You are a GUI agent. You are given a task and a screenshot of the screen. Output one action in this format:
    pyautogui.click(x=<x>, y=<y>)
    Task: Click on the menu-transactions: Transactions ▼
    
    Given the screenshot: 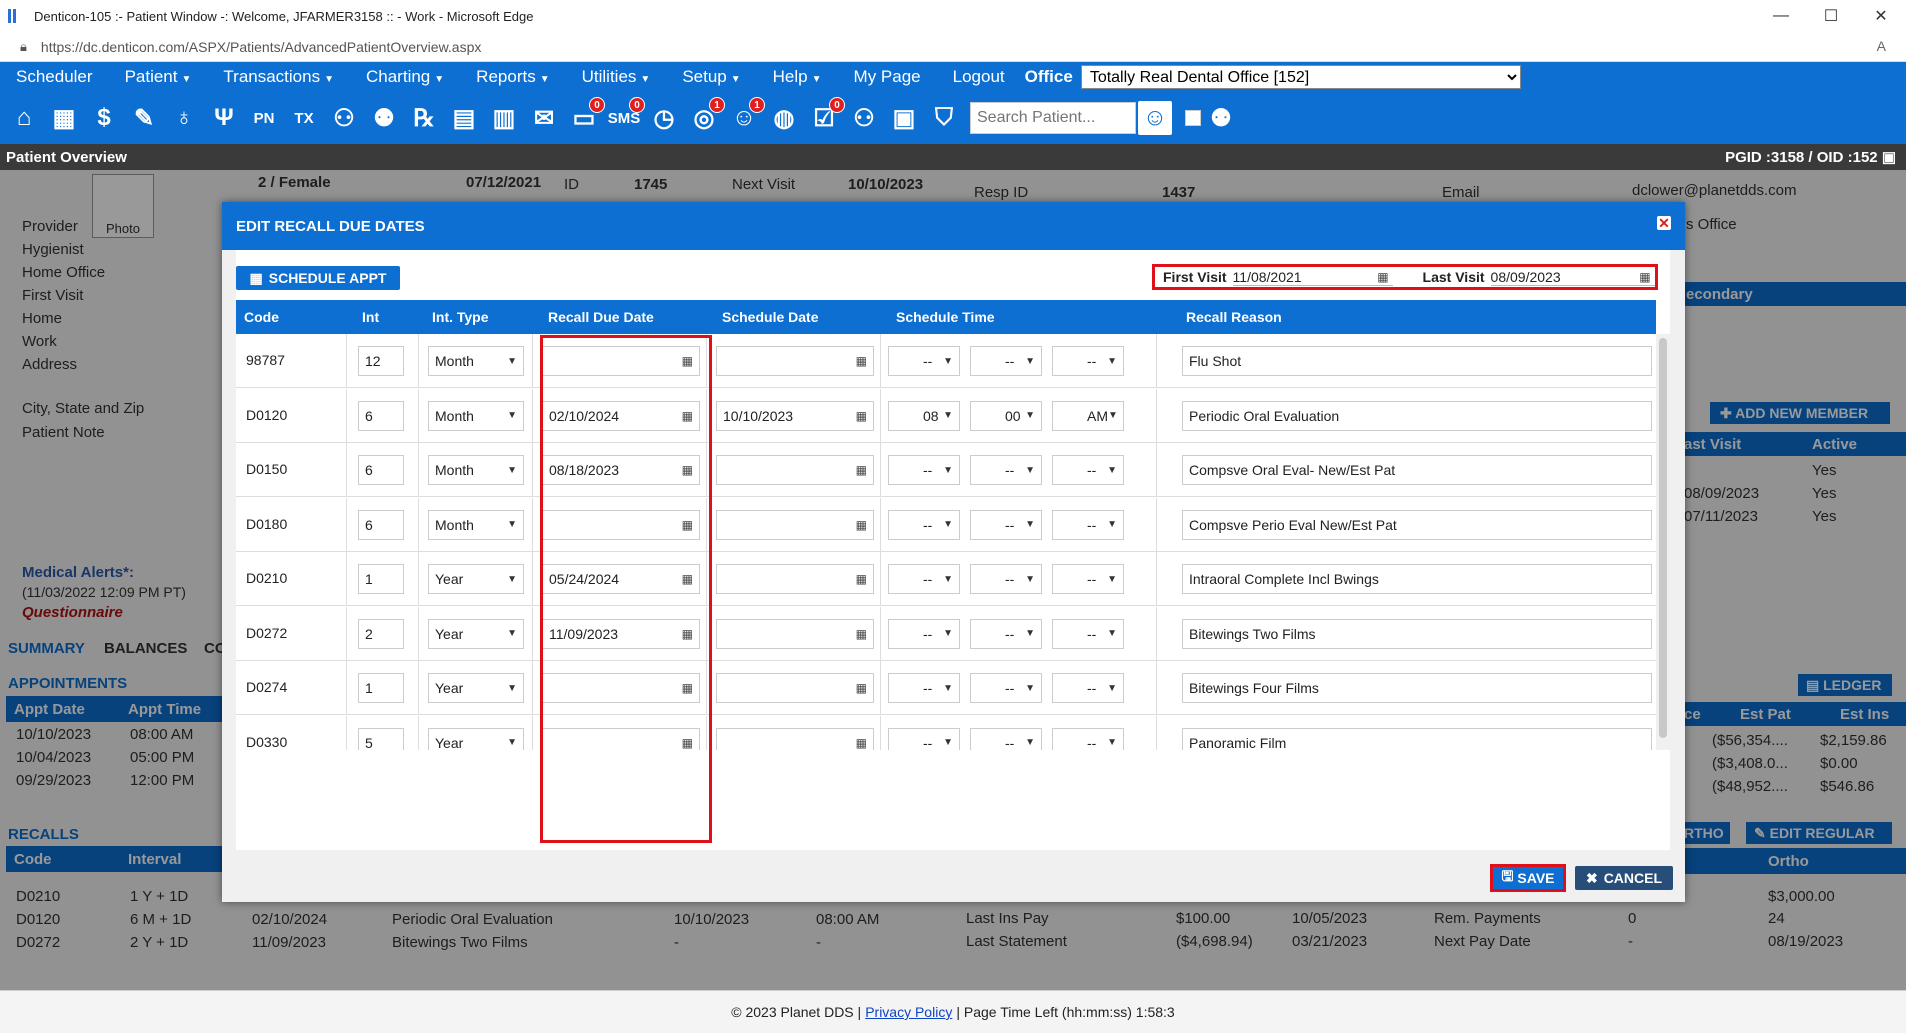 What is the action you would take?
    pyautogui.click(x=278, y=77)
    